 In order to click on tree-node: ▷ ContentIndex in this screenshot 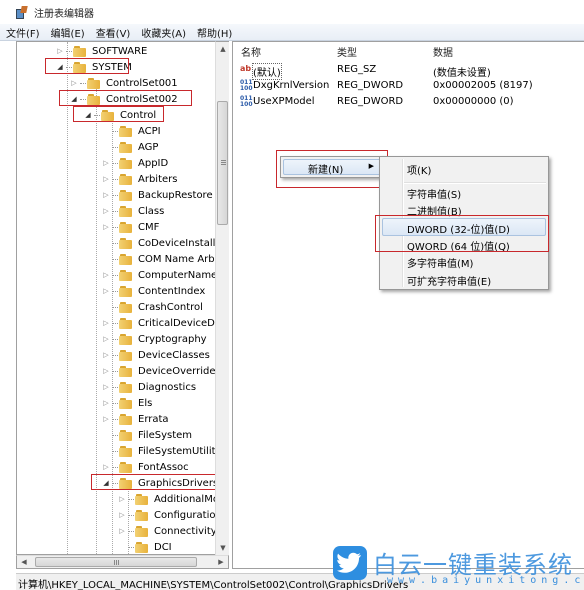, I will do `click(153, 291)`.